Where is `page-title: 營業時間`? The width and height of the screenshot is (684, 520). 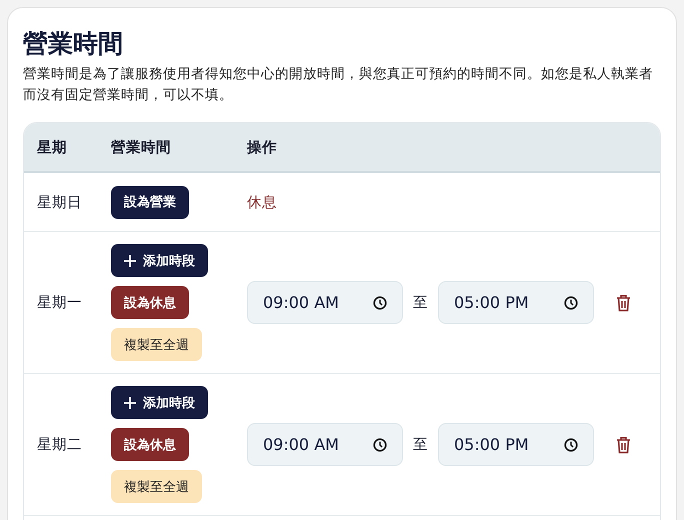 page-title: 營業時間 is located at coordinates (73, 44).